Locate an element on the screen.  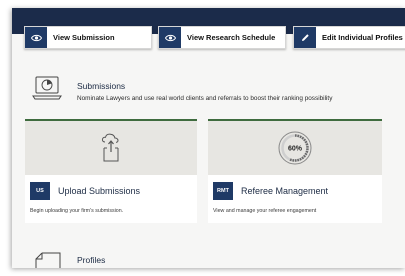
card-media: 60% is located at coordinates (295, 148).